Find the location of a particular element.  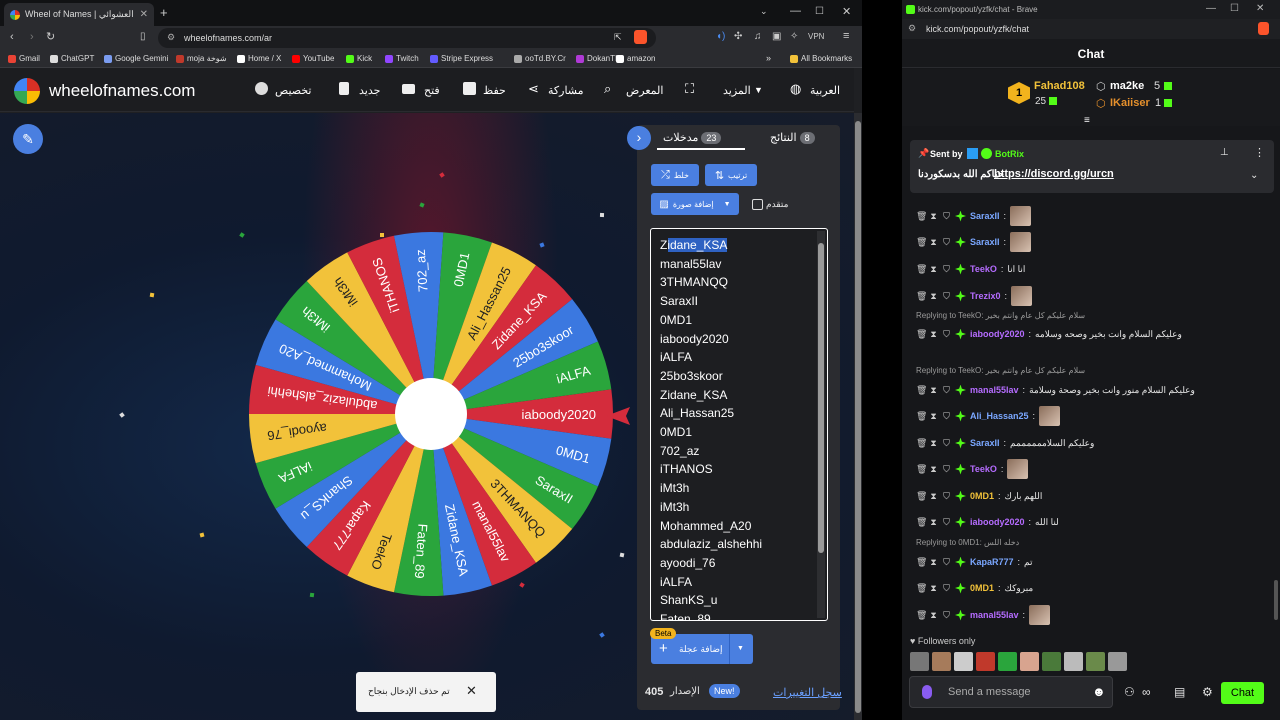

chat-username: manal55lav is located at coordinates (994, 615).